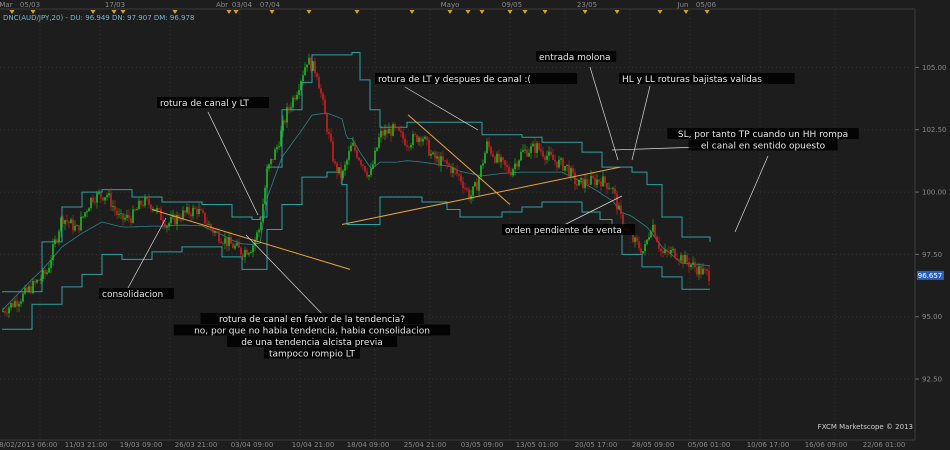  I want to click on annotation-line: el canal en sentido opuesto, so click(763, 147).